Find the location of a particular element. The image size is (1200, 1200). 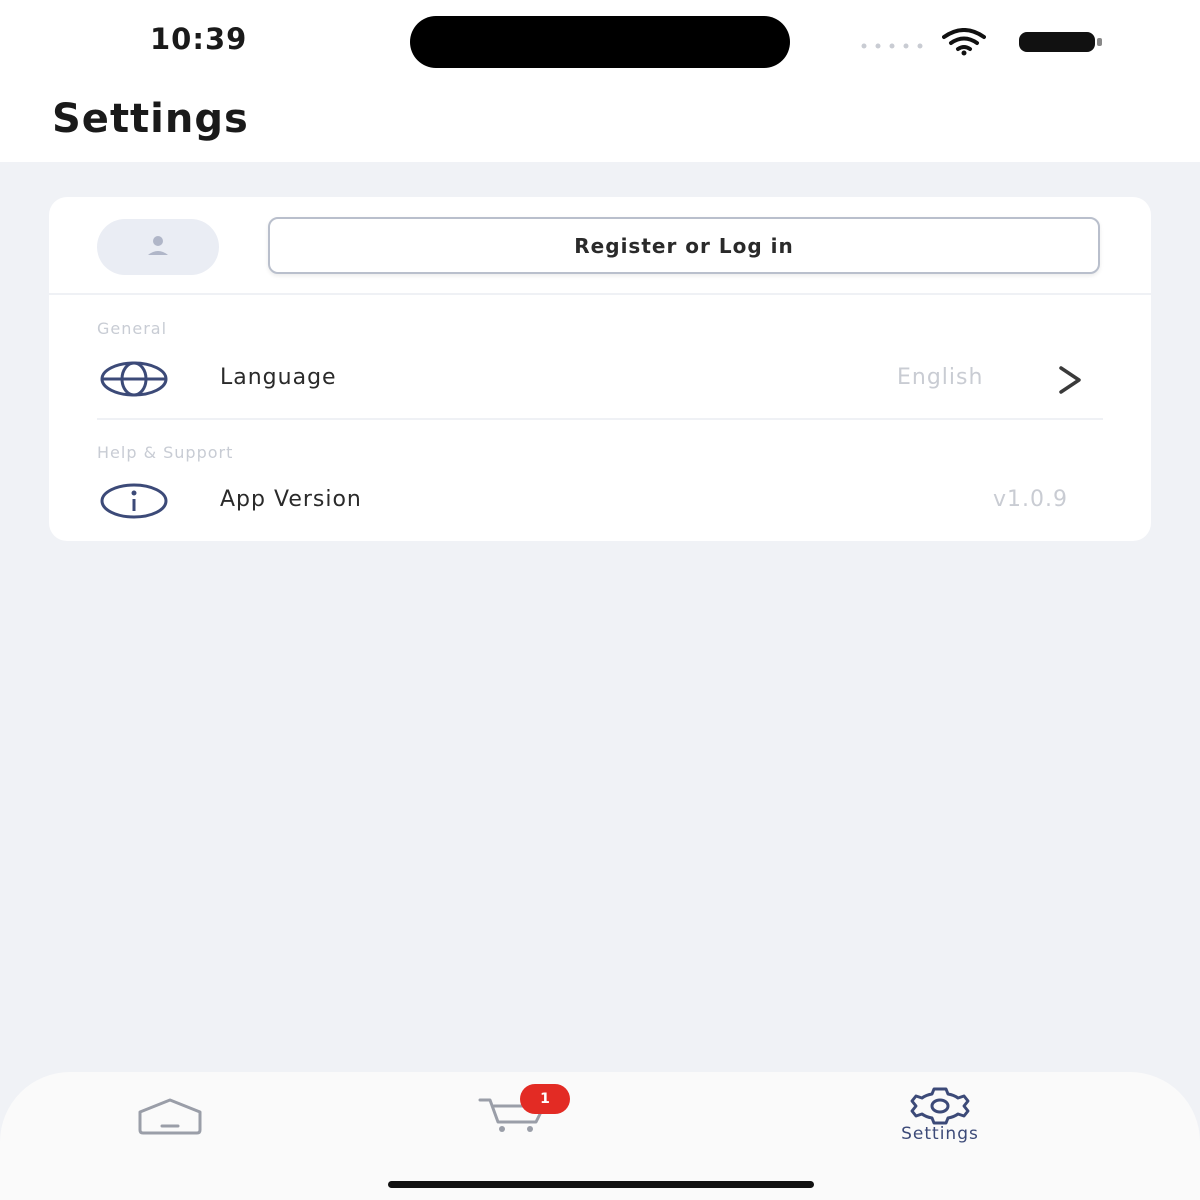

cart-badge: 1 is located at coordinates (545, 1099).